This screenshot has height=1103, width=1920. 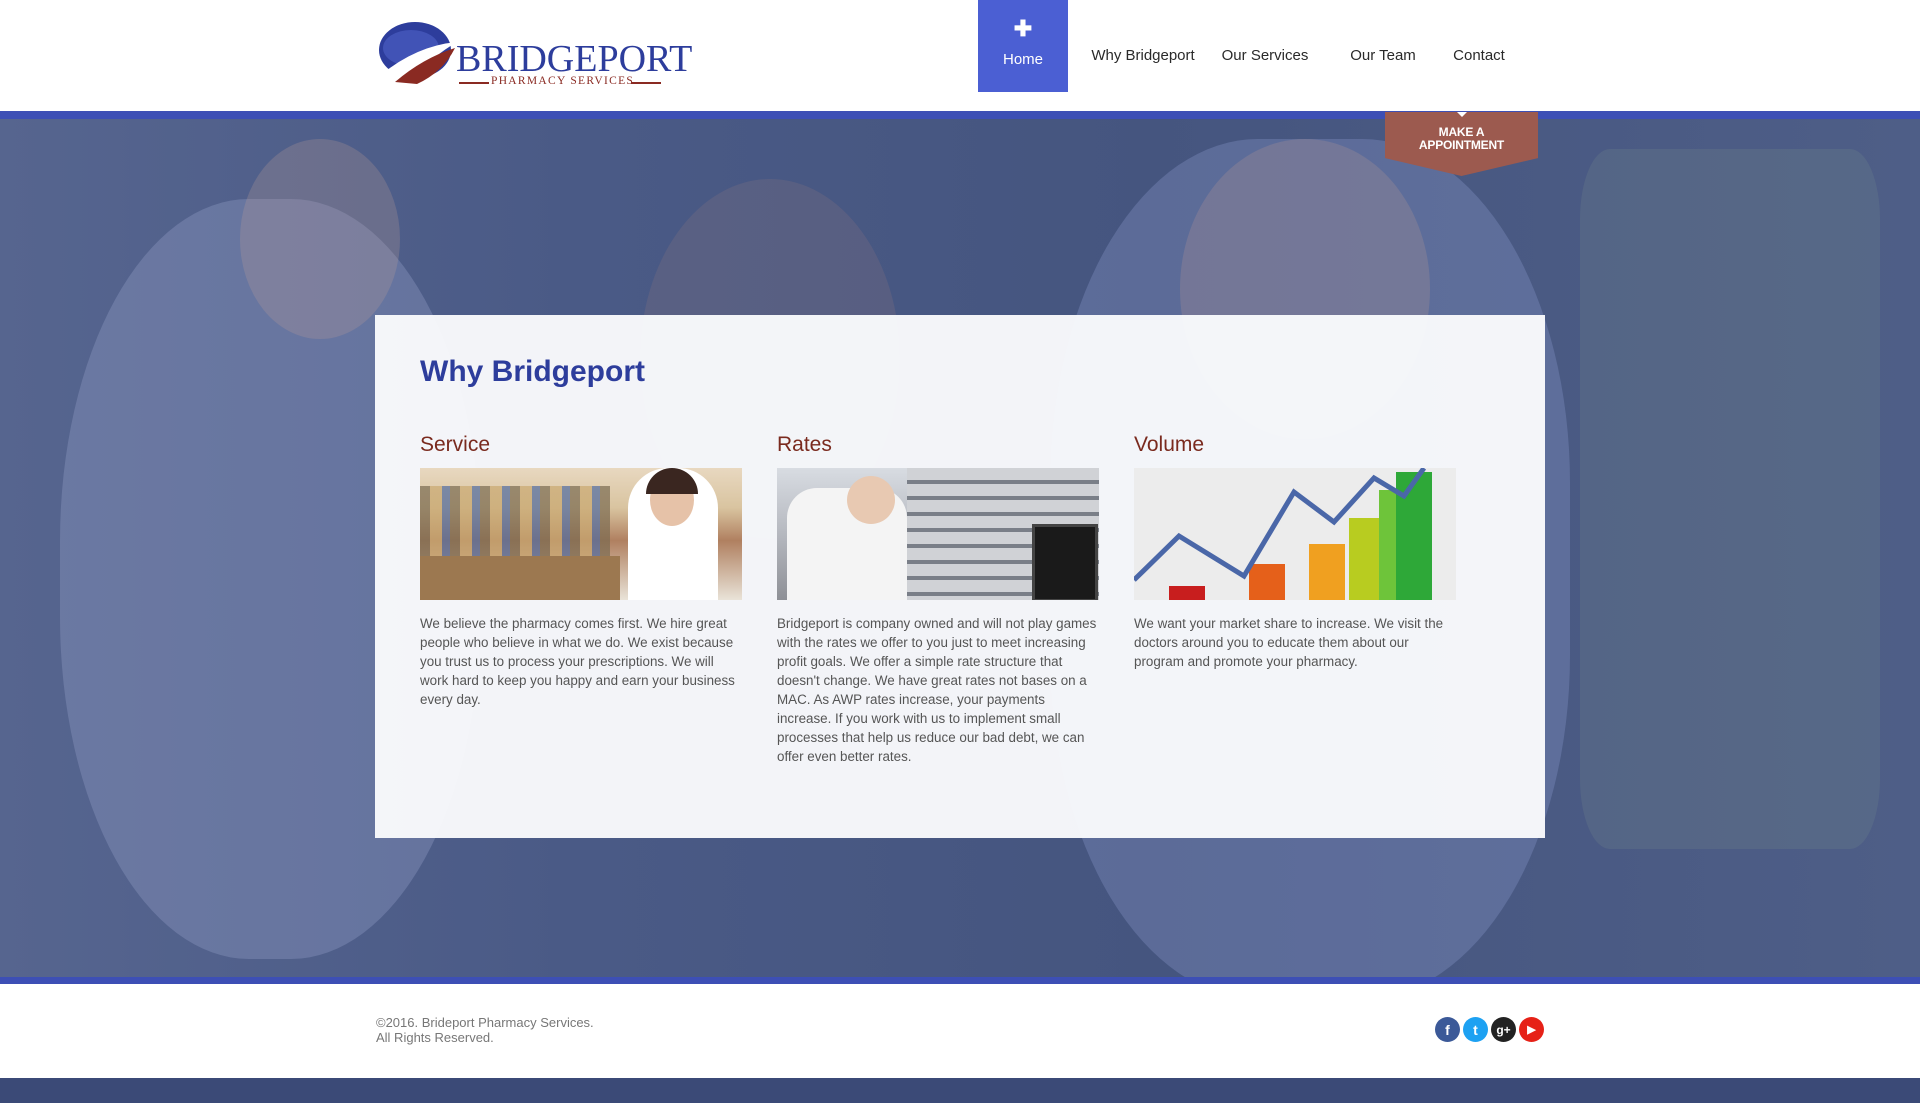 What do you see at coordinates (320, 239) in the screenshot?
I see `hero-face-left` at bounding box center [320, 239].